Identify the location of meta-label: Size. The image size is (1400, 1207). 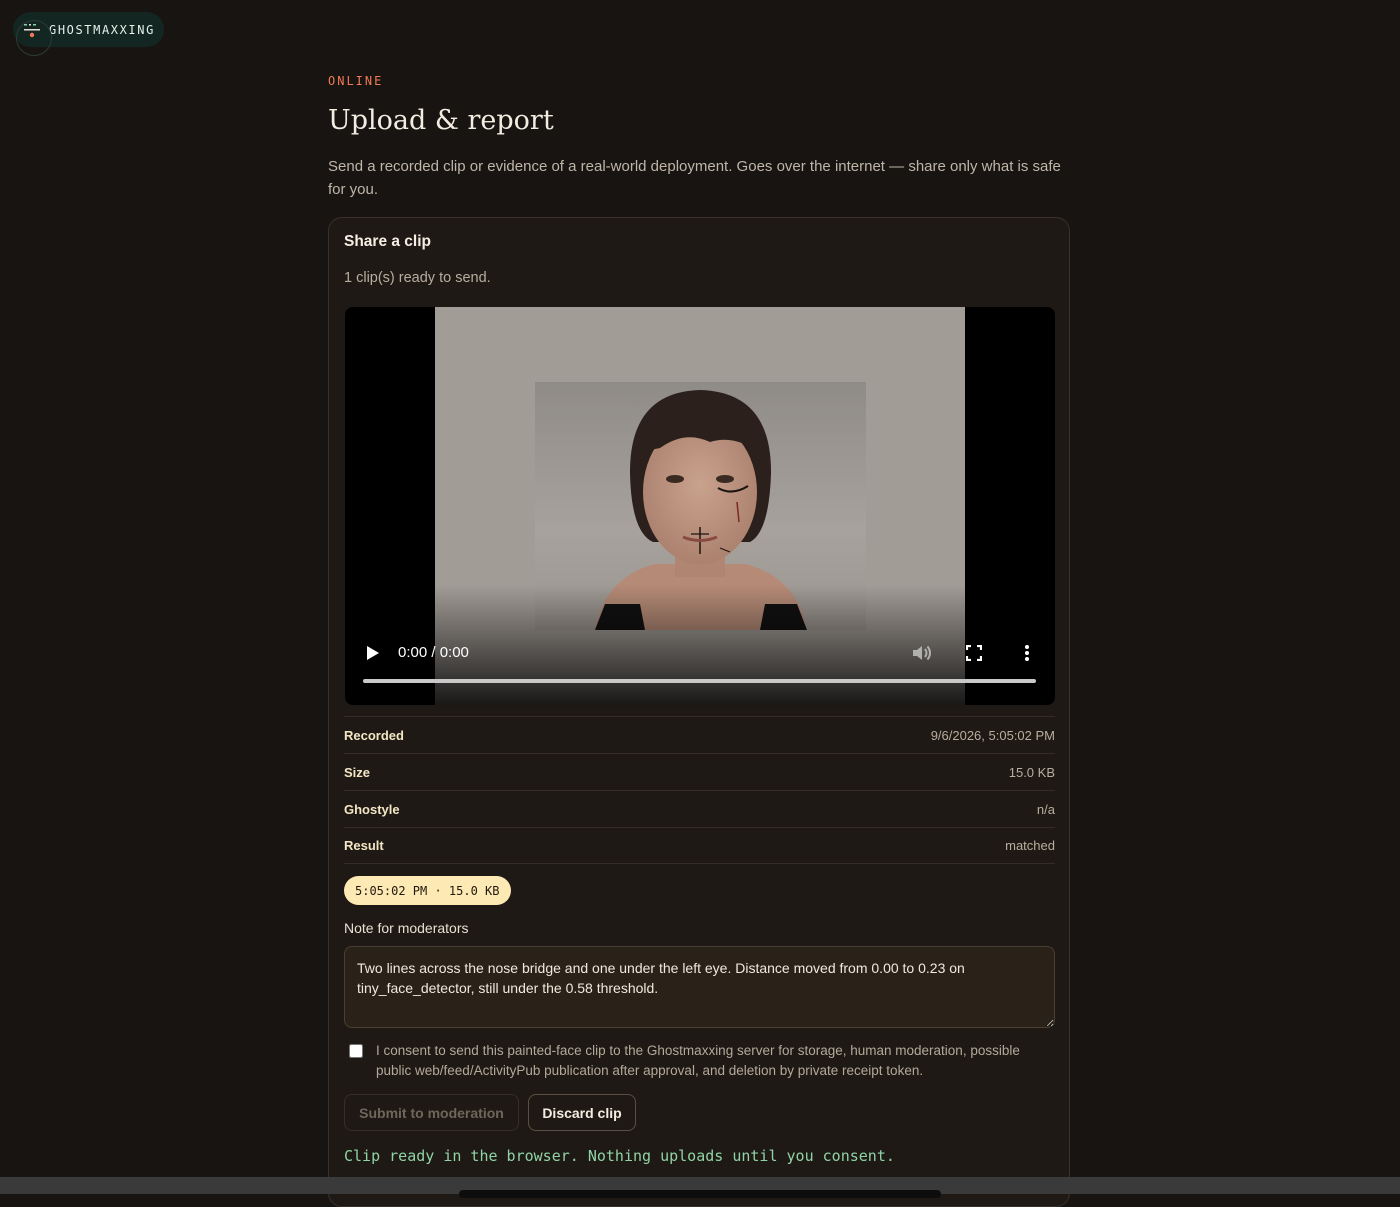
(357, 772).